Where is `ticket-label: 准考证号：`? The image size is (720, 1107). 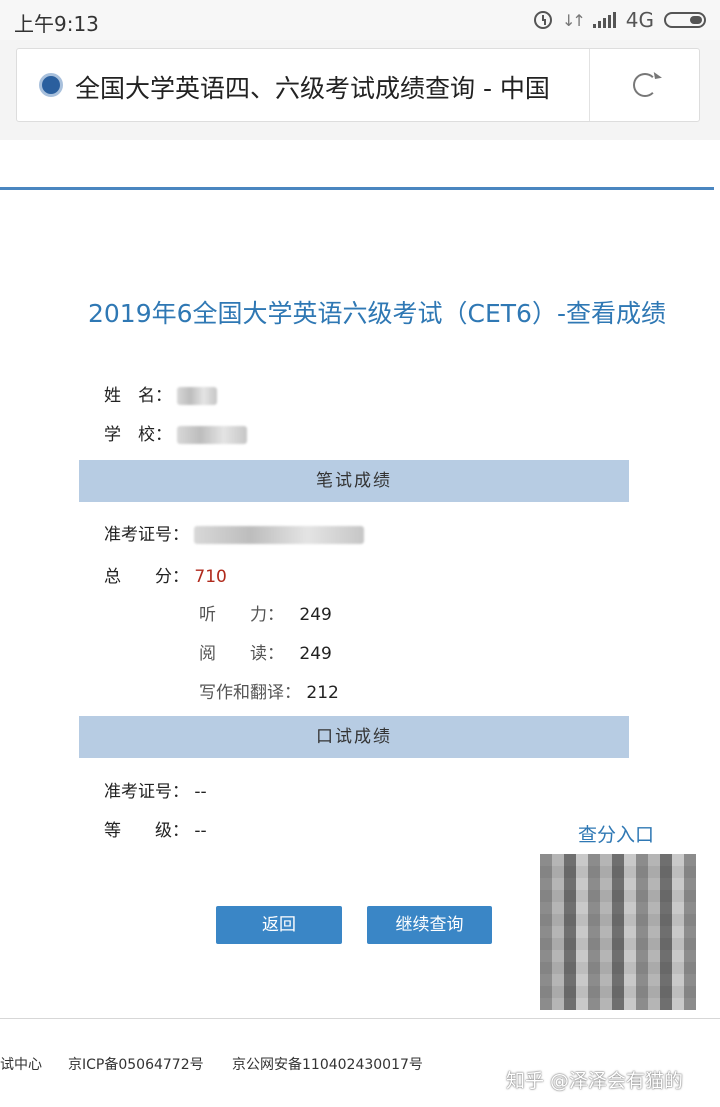
ticket-label: 准考证号： is located at coordinates (146, 535).